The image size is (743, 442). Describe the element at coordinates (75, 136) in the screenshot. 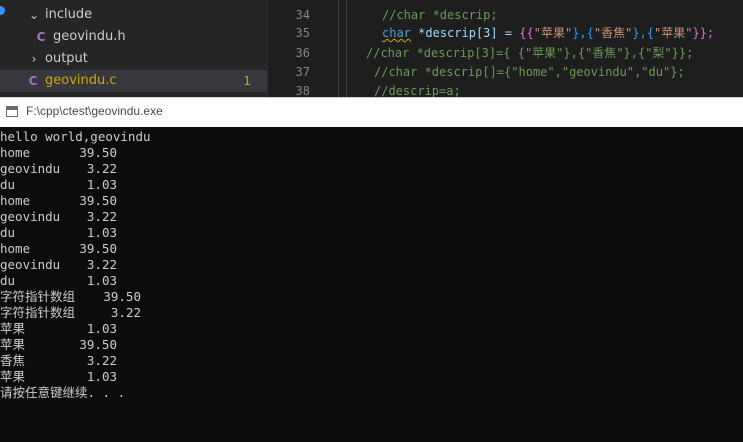

I see `console-greeting: hello world,geovindu` at that location.